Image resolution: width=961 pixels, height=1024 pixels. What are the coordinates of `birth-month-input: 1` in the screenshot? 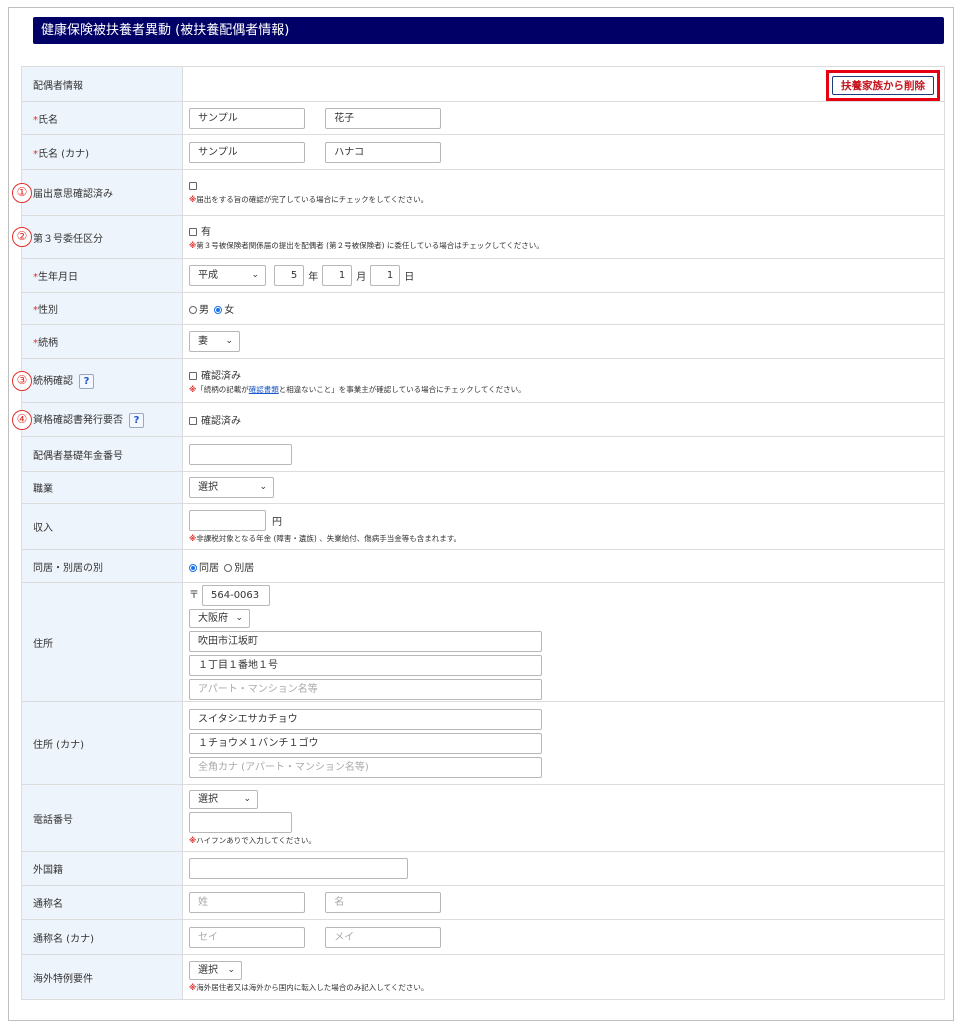 It's located at (337, 275).